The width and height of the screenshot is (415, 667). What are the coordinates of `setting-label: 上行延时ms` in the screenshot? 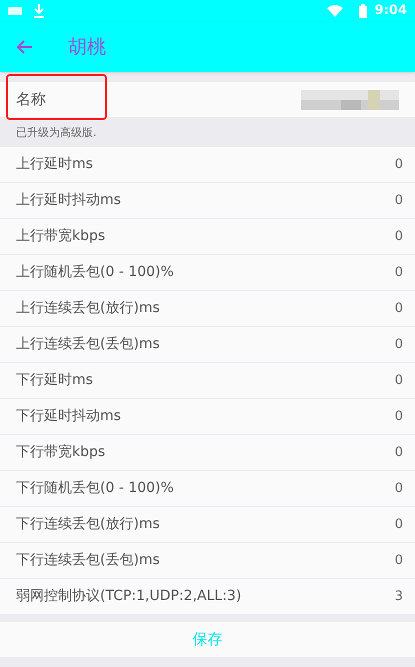 It's located at (54, 164).